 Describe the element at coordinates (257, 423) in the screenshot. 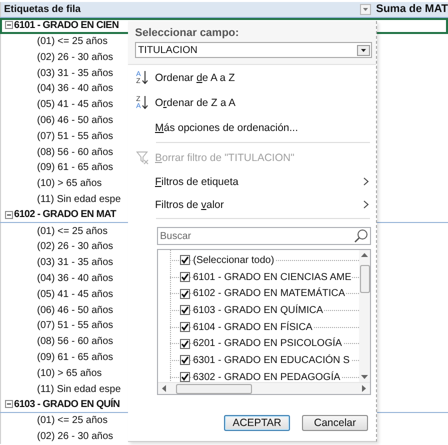

I see `ok-button: ACEPTAR` at that location.